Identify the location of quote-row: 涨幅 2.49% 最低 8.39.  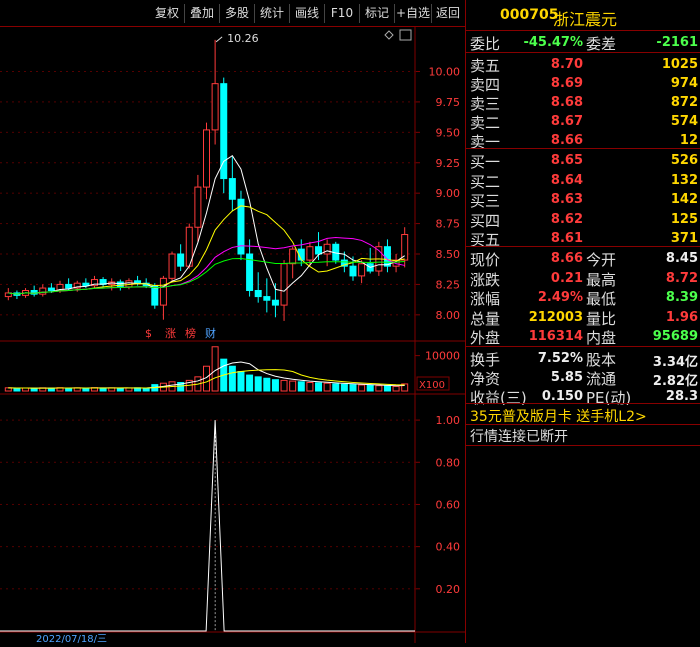
(583, 297).